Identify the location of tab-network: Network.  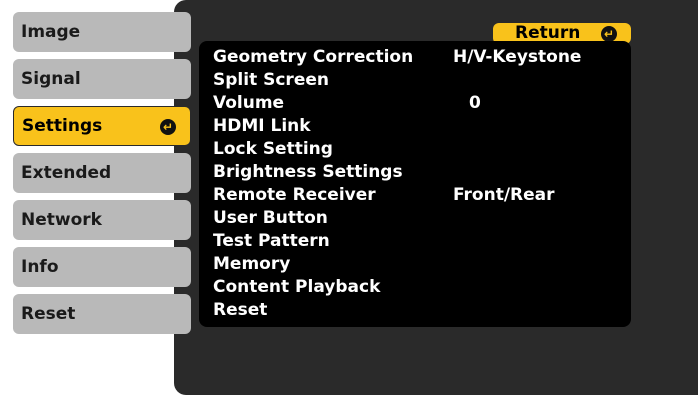
(102, 220).